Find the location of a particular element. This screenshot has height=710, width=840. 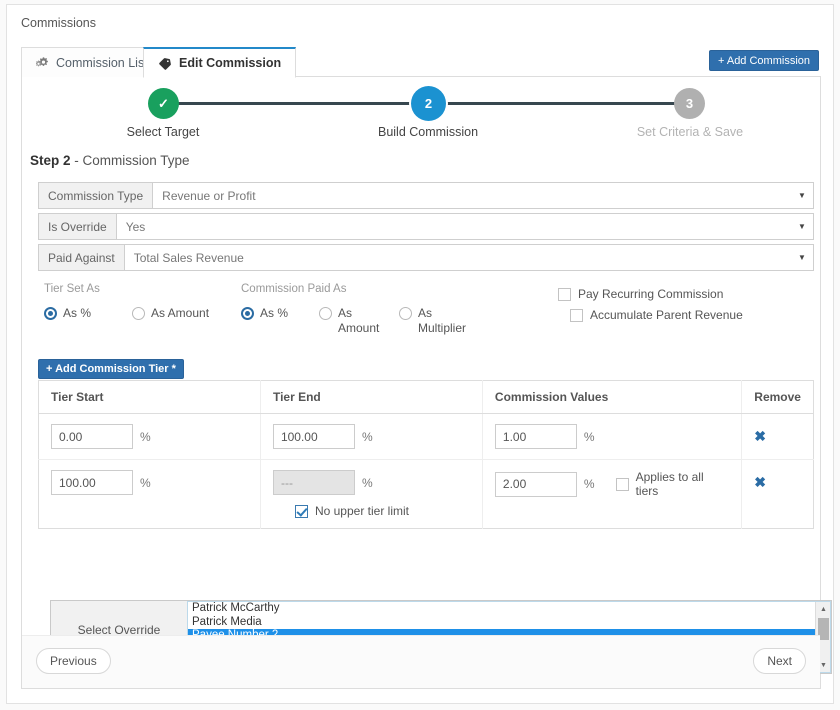

wizard-step-1-label: Select Target is located at coordinates (163, 132).